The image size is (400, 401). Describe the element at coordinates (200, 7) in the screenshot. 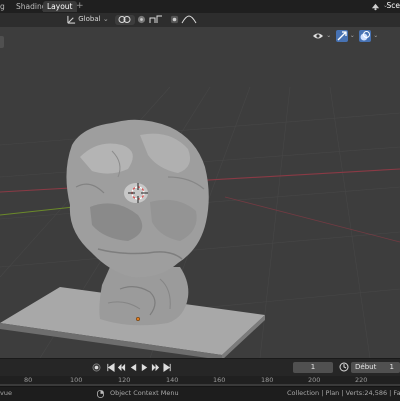

I see `workspace-bar: g Shading Layout + ⌄ Sce` at that location.